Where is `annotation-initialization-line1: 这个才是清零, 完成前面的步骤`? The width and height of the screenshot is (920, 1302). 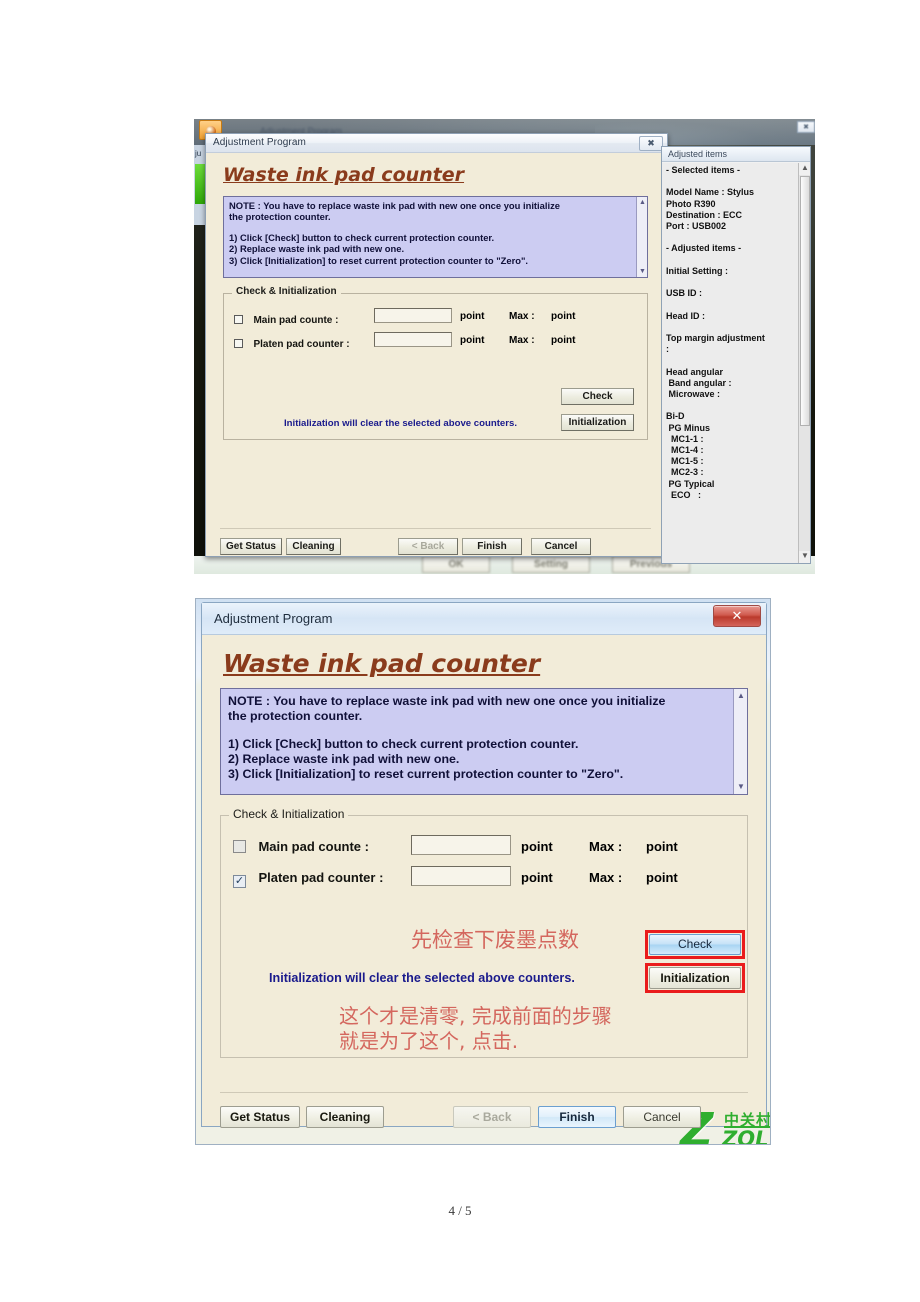 annotation-initialization-line1: 这个才是清零, 完成前面的步骤 is located at coordinates (475, 1016).